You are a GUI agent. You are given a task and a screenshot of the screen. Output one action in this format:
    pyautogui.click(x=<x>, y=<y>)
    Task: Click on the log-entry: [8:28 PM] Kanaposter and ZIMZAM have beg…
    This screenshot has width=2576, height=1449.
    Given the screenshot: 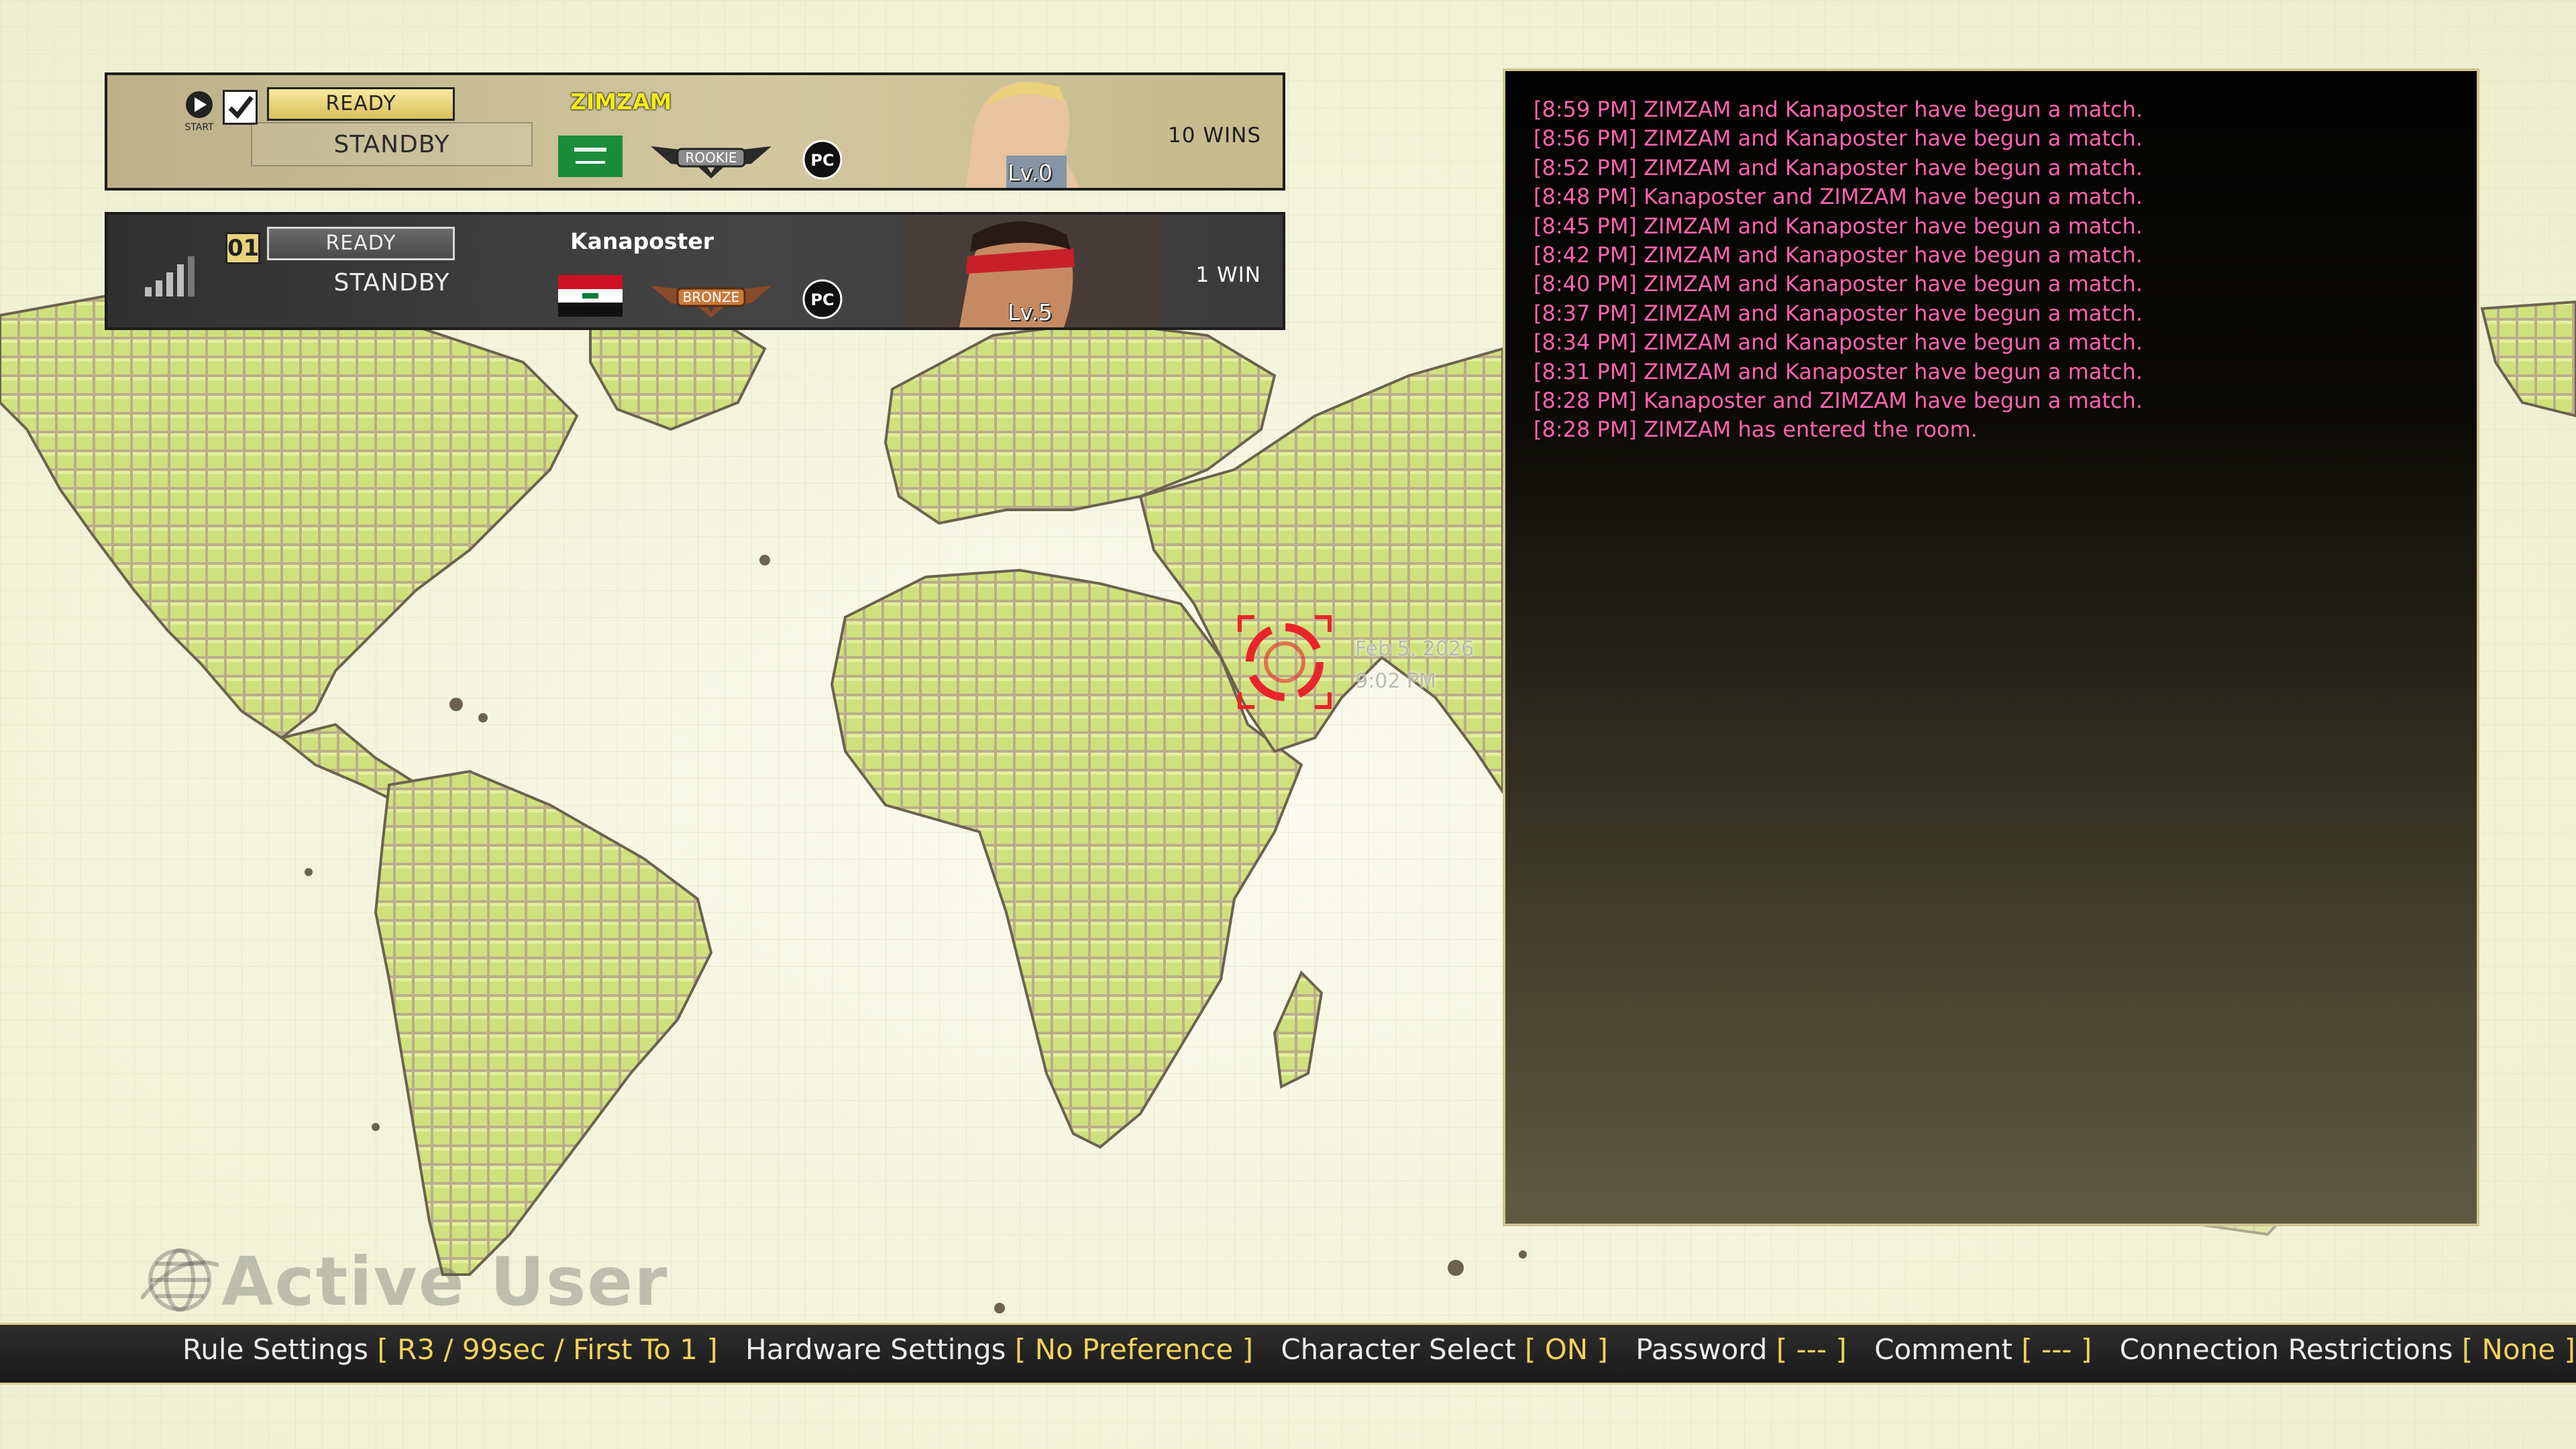 What is the action you would take?
    pyautogui.click(x=1838, y=401)
    